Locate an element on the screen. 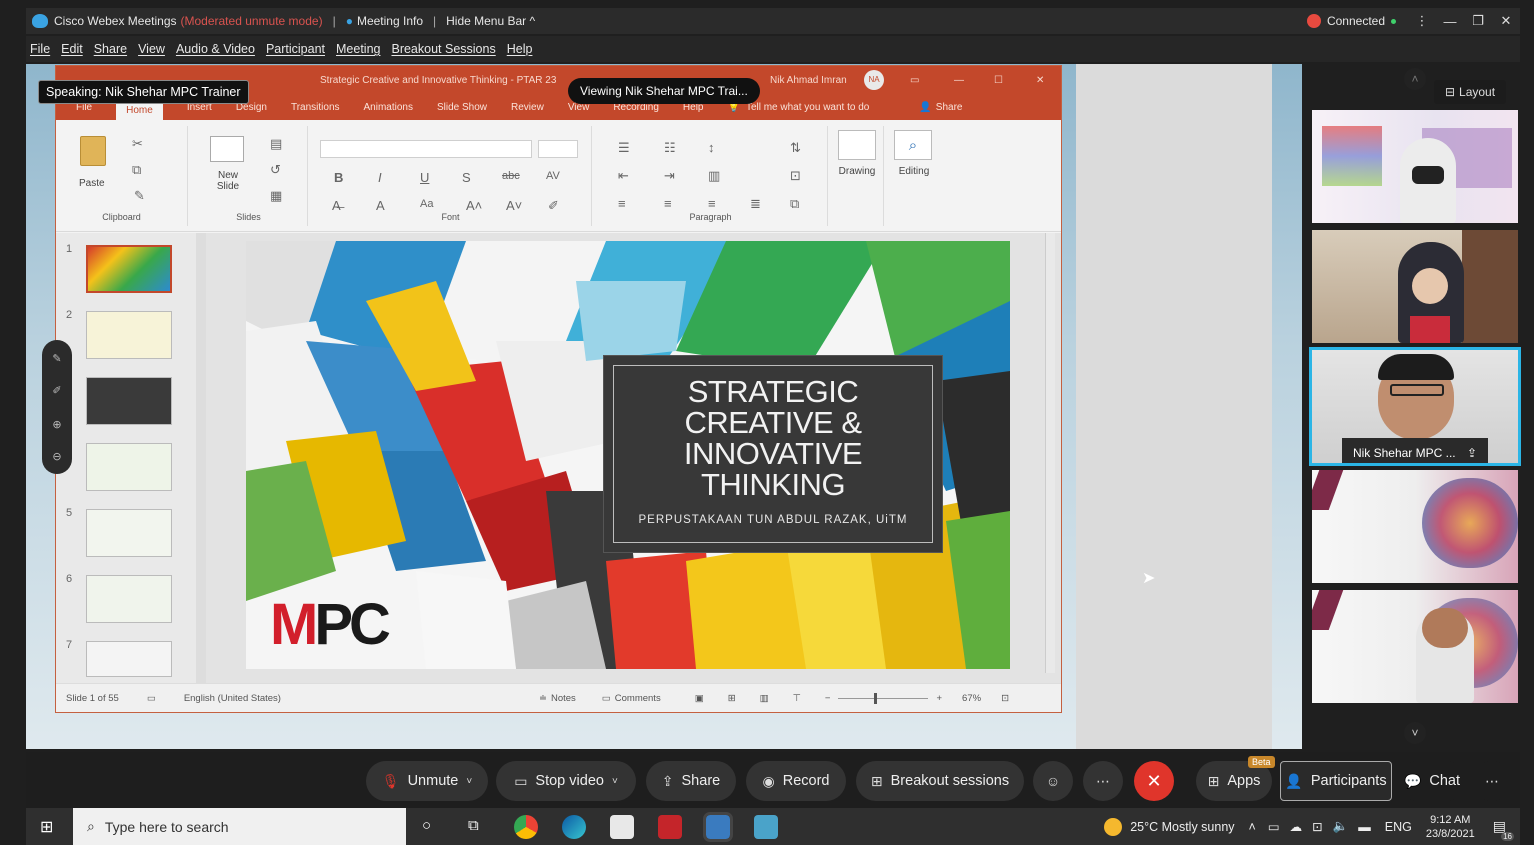  stop-video-button: ▭ Stop video ˅ is located at coordinates (566, 781).